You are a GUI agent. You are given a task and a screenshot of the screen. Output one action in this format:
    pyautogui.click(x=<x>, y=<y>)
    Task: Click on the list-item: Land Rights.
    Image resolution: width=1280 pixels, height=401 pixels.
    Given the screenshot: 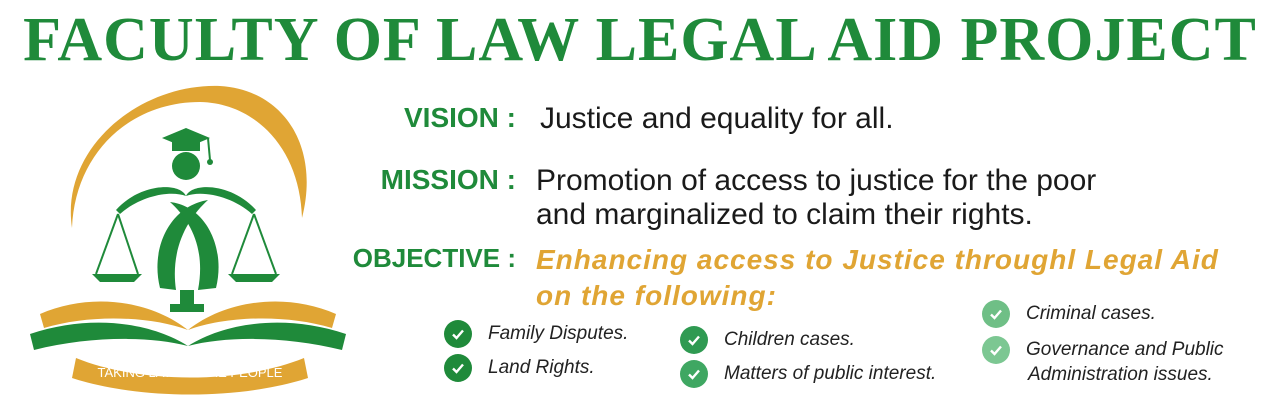 What is the action you would take?
    pyautogui.click(x=519, y=368)
    